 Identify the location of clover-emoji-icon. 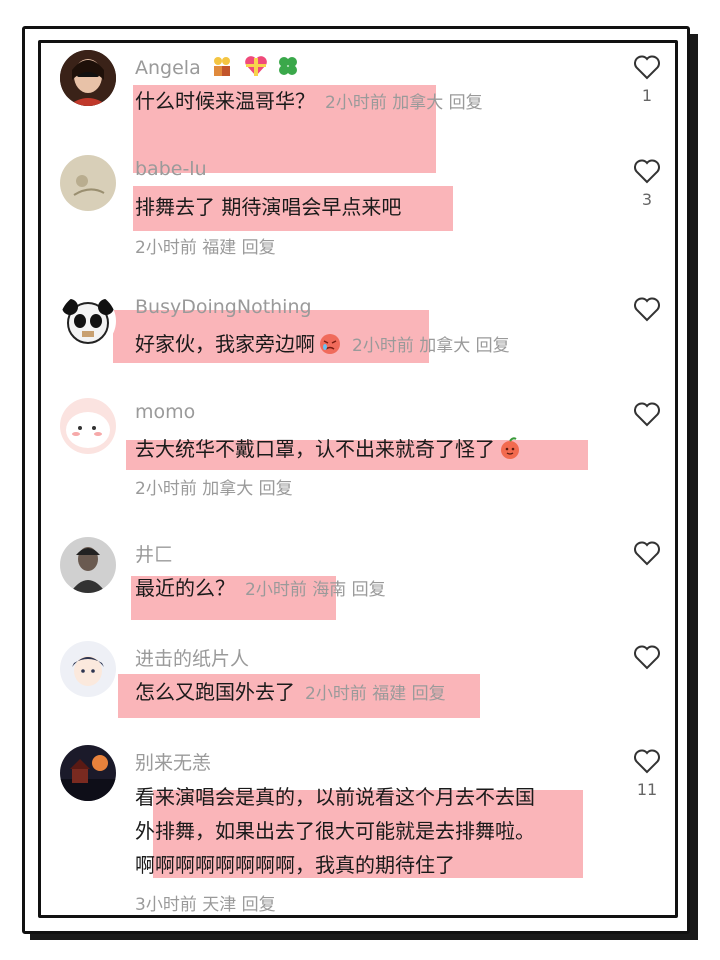
(288, 66).